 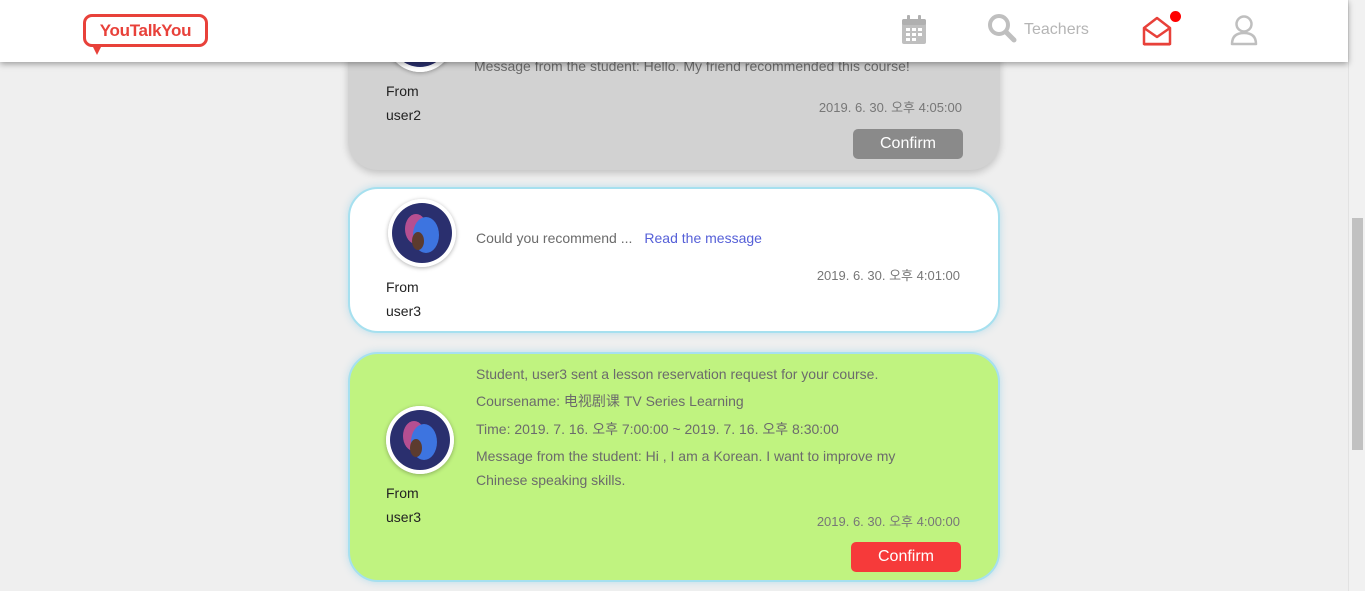 What do you see at coordinates (703, 238) in the screenshot?
I see `read-message-link: Read the message` at bounding box center [703, 238].